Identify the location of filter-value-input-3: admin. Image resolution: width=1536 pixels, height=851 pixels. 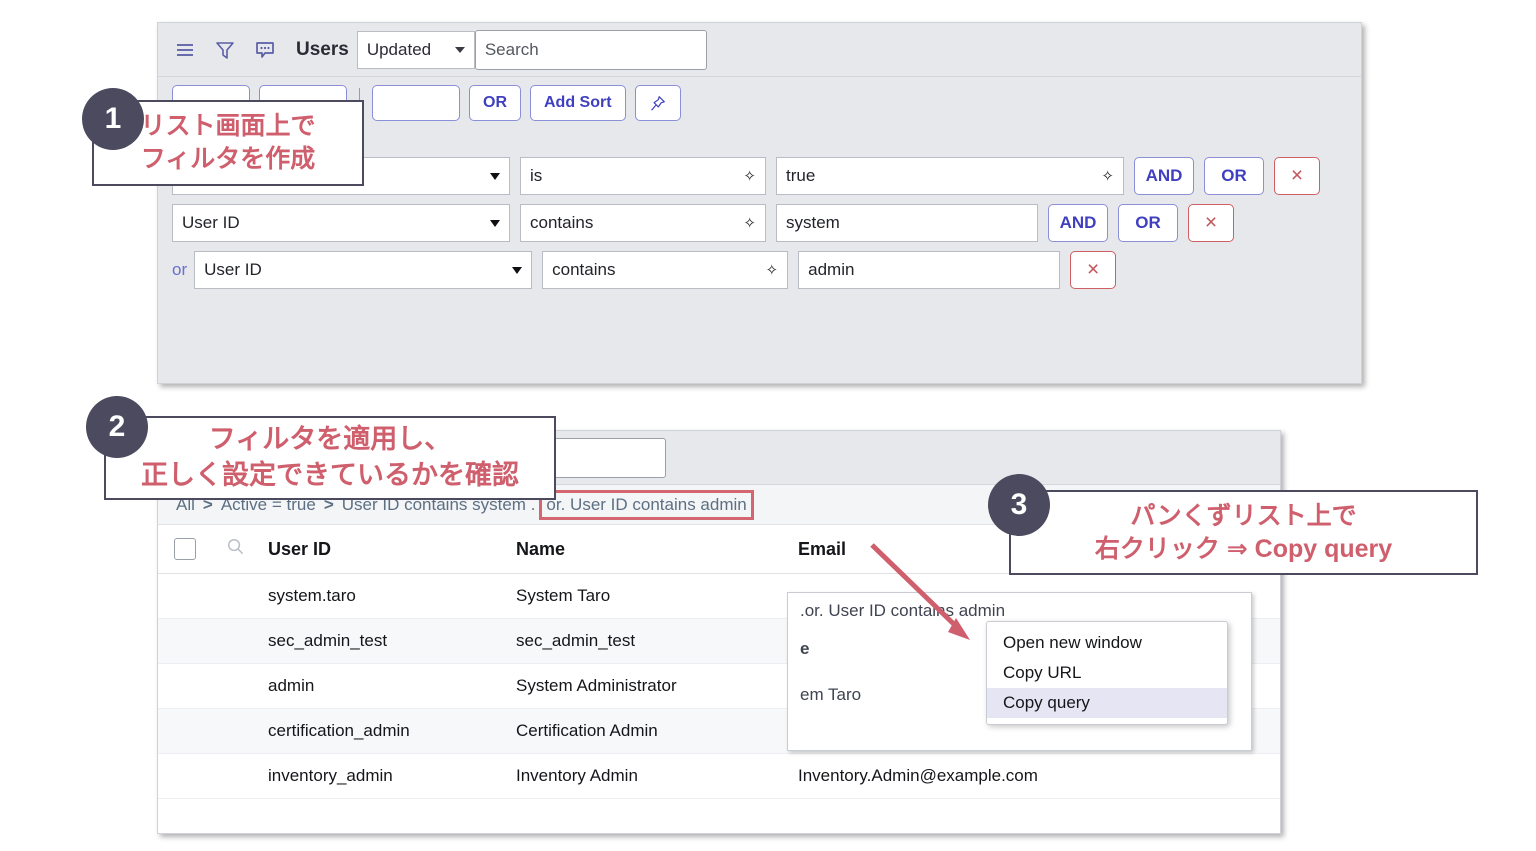
(929, 270).